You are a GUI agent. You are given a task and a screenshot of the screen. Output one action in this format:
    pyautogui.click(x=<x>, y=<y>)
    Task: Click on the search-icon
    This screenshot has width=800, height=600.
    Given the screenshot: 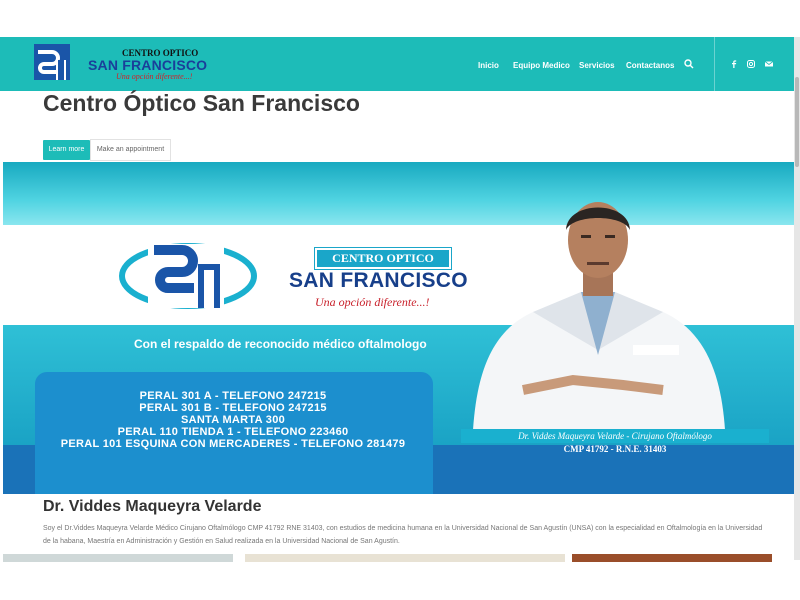 What is the action you would take?
    pyautogui.click(x=689, y=64)
    